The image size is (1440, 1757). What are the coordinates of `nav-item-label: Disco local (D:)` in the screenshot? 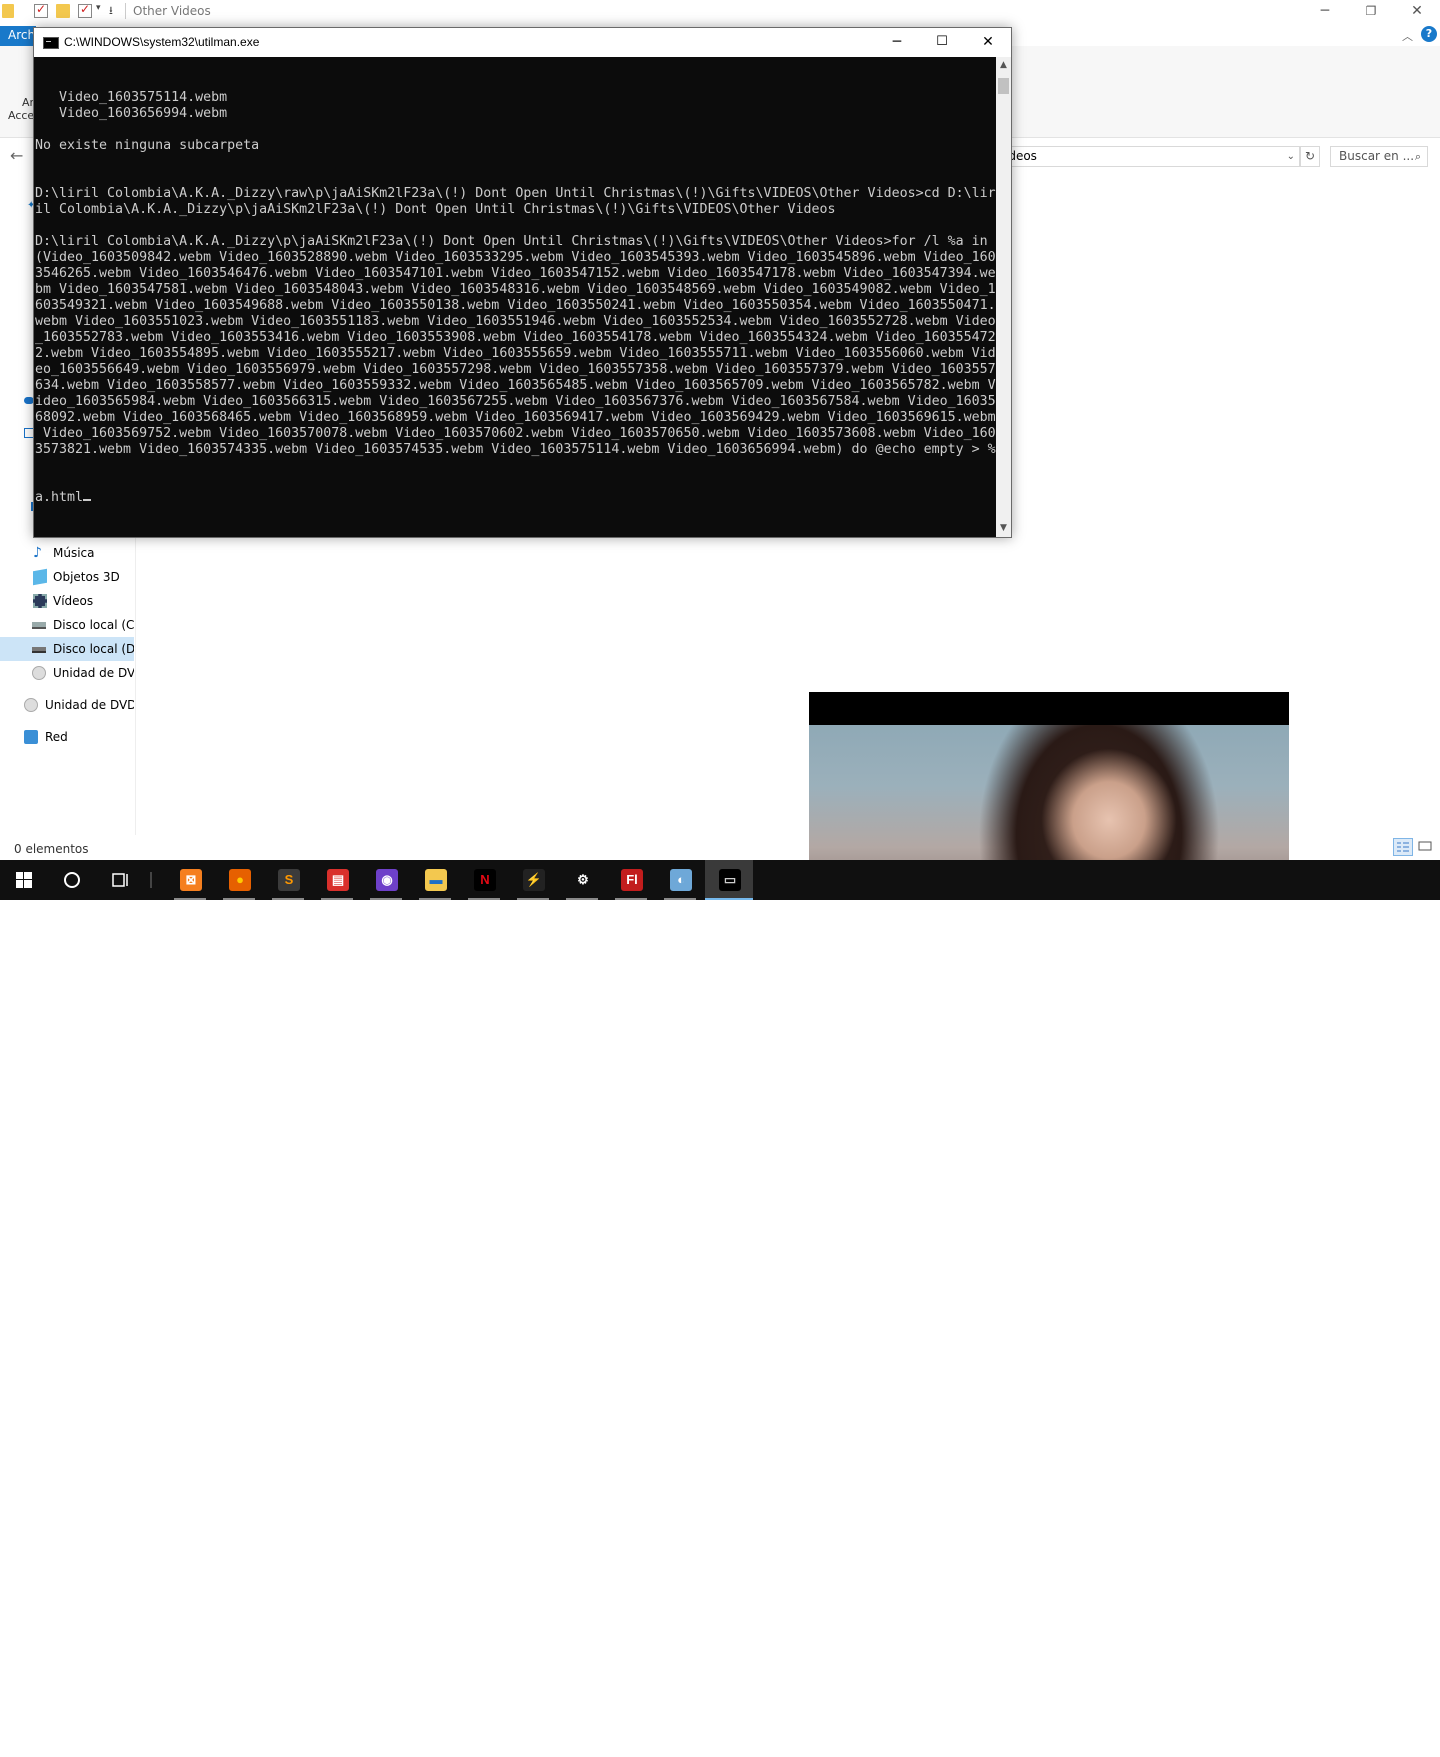 It's located at (93, 649).